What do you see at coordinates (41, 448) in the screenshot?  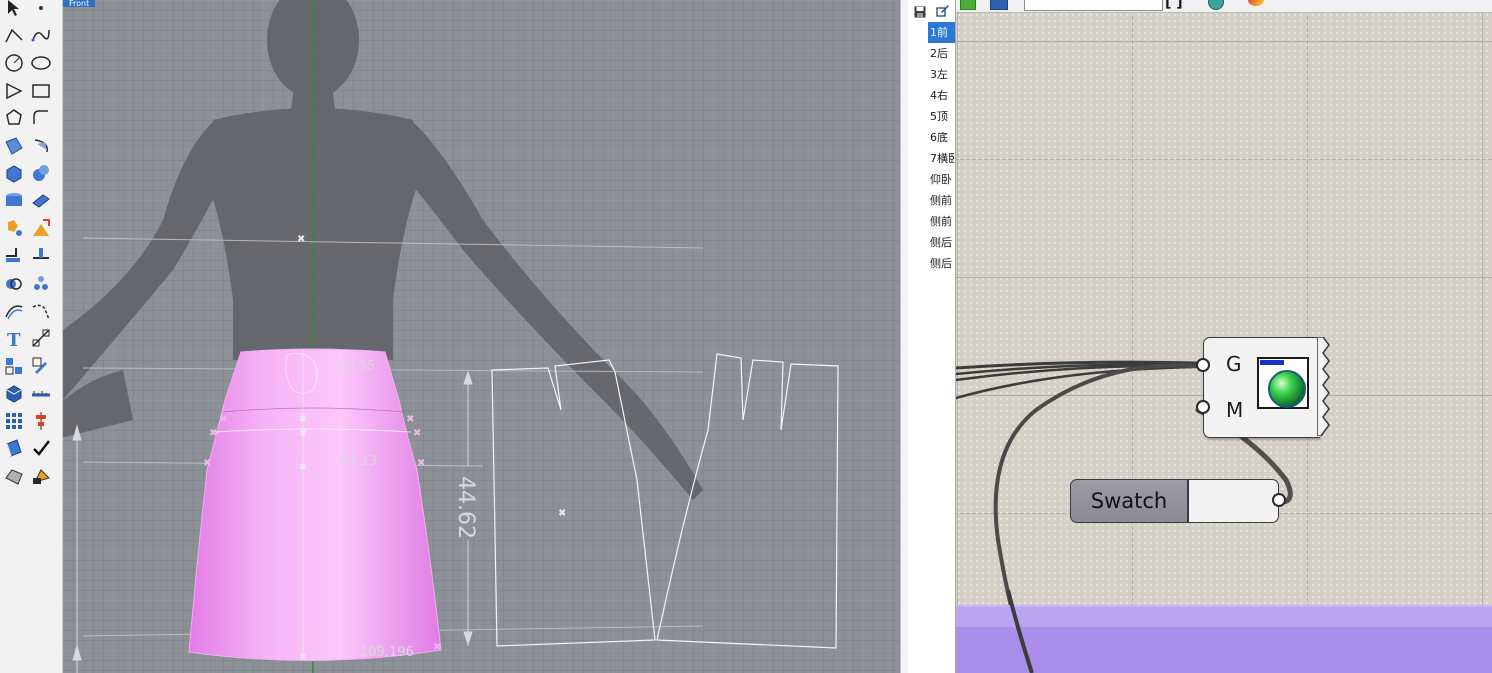 I see `check-icon` at bounding box center [41, 448].